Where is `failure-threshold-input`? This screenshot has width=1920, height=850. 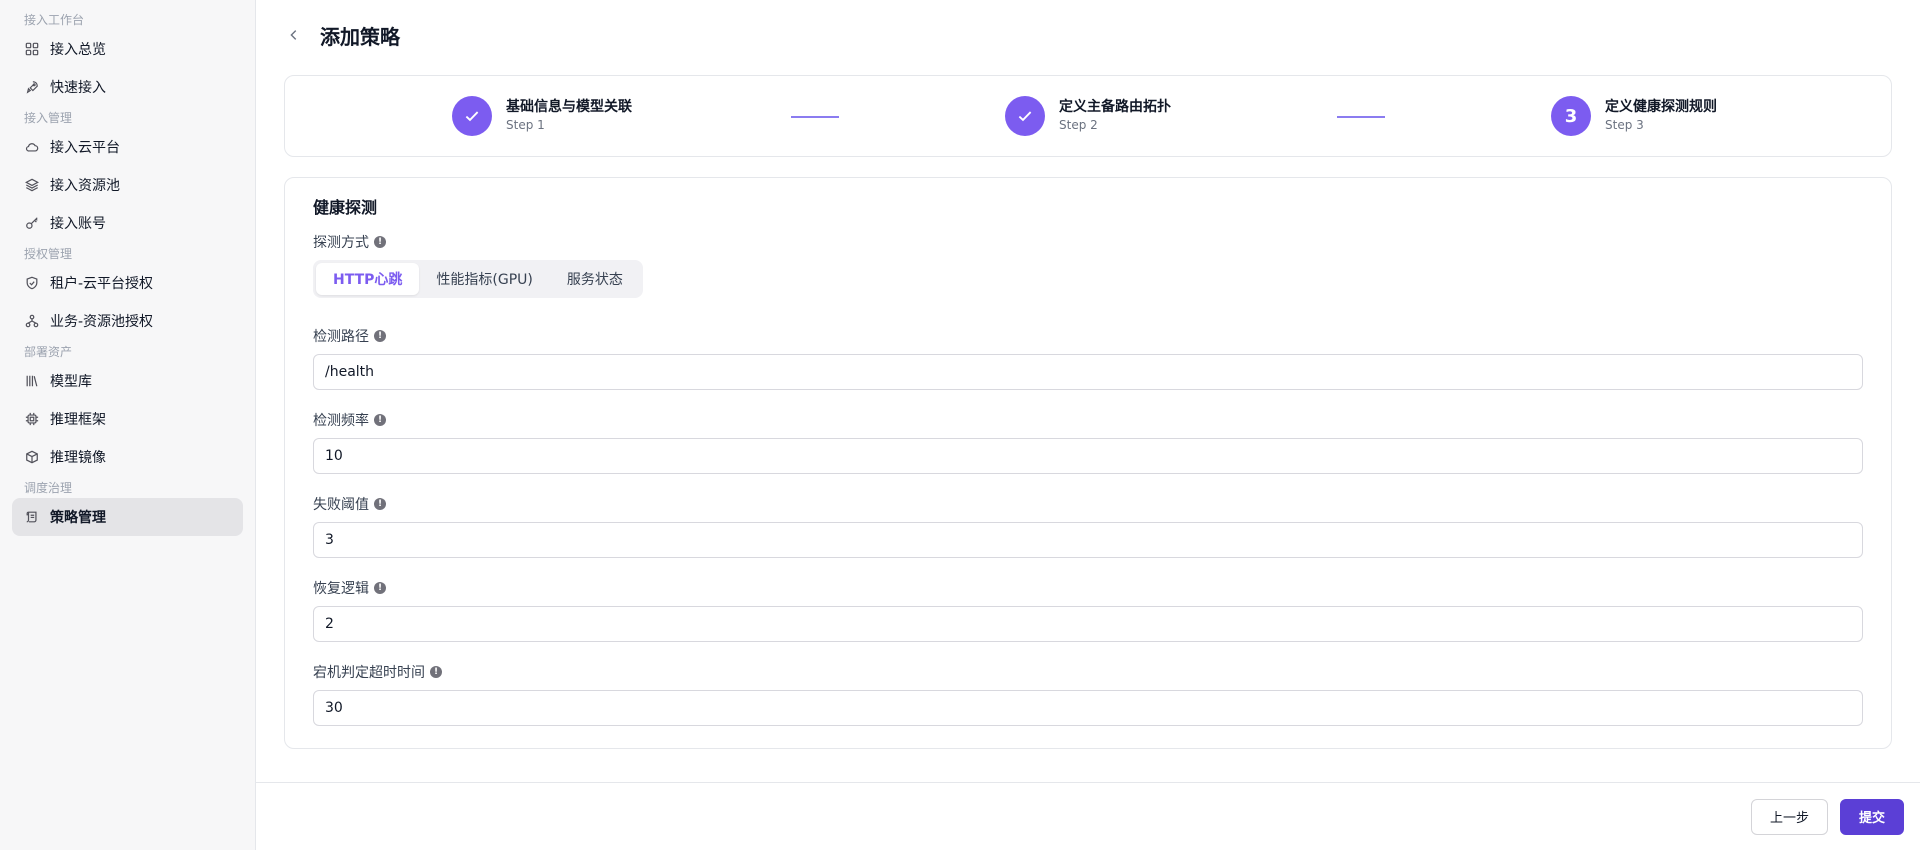 failure-threshold-input is located at coordinates (1088, 540).